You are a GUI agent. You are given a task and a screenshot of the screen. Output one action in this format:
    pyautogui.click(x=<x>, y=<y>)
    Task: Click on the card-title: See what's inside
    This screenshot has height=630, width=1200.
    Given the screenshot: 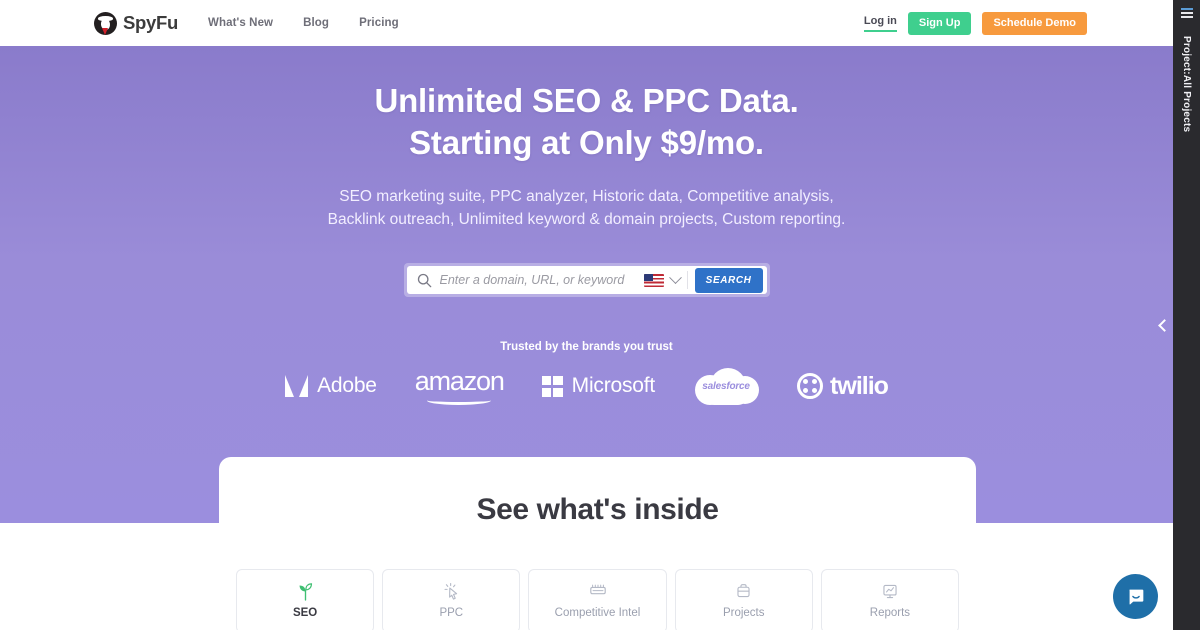 What is the action you would take?
    pyautogui.click(x=597, y=509)
    